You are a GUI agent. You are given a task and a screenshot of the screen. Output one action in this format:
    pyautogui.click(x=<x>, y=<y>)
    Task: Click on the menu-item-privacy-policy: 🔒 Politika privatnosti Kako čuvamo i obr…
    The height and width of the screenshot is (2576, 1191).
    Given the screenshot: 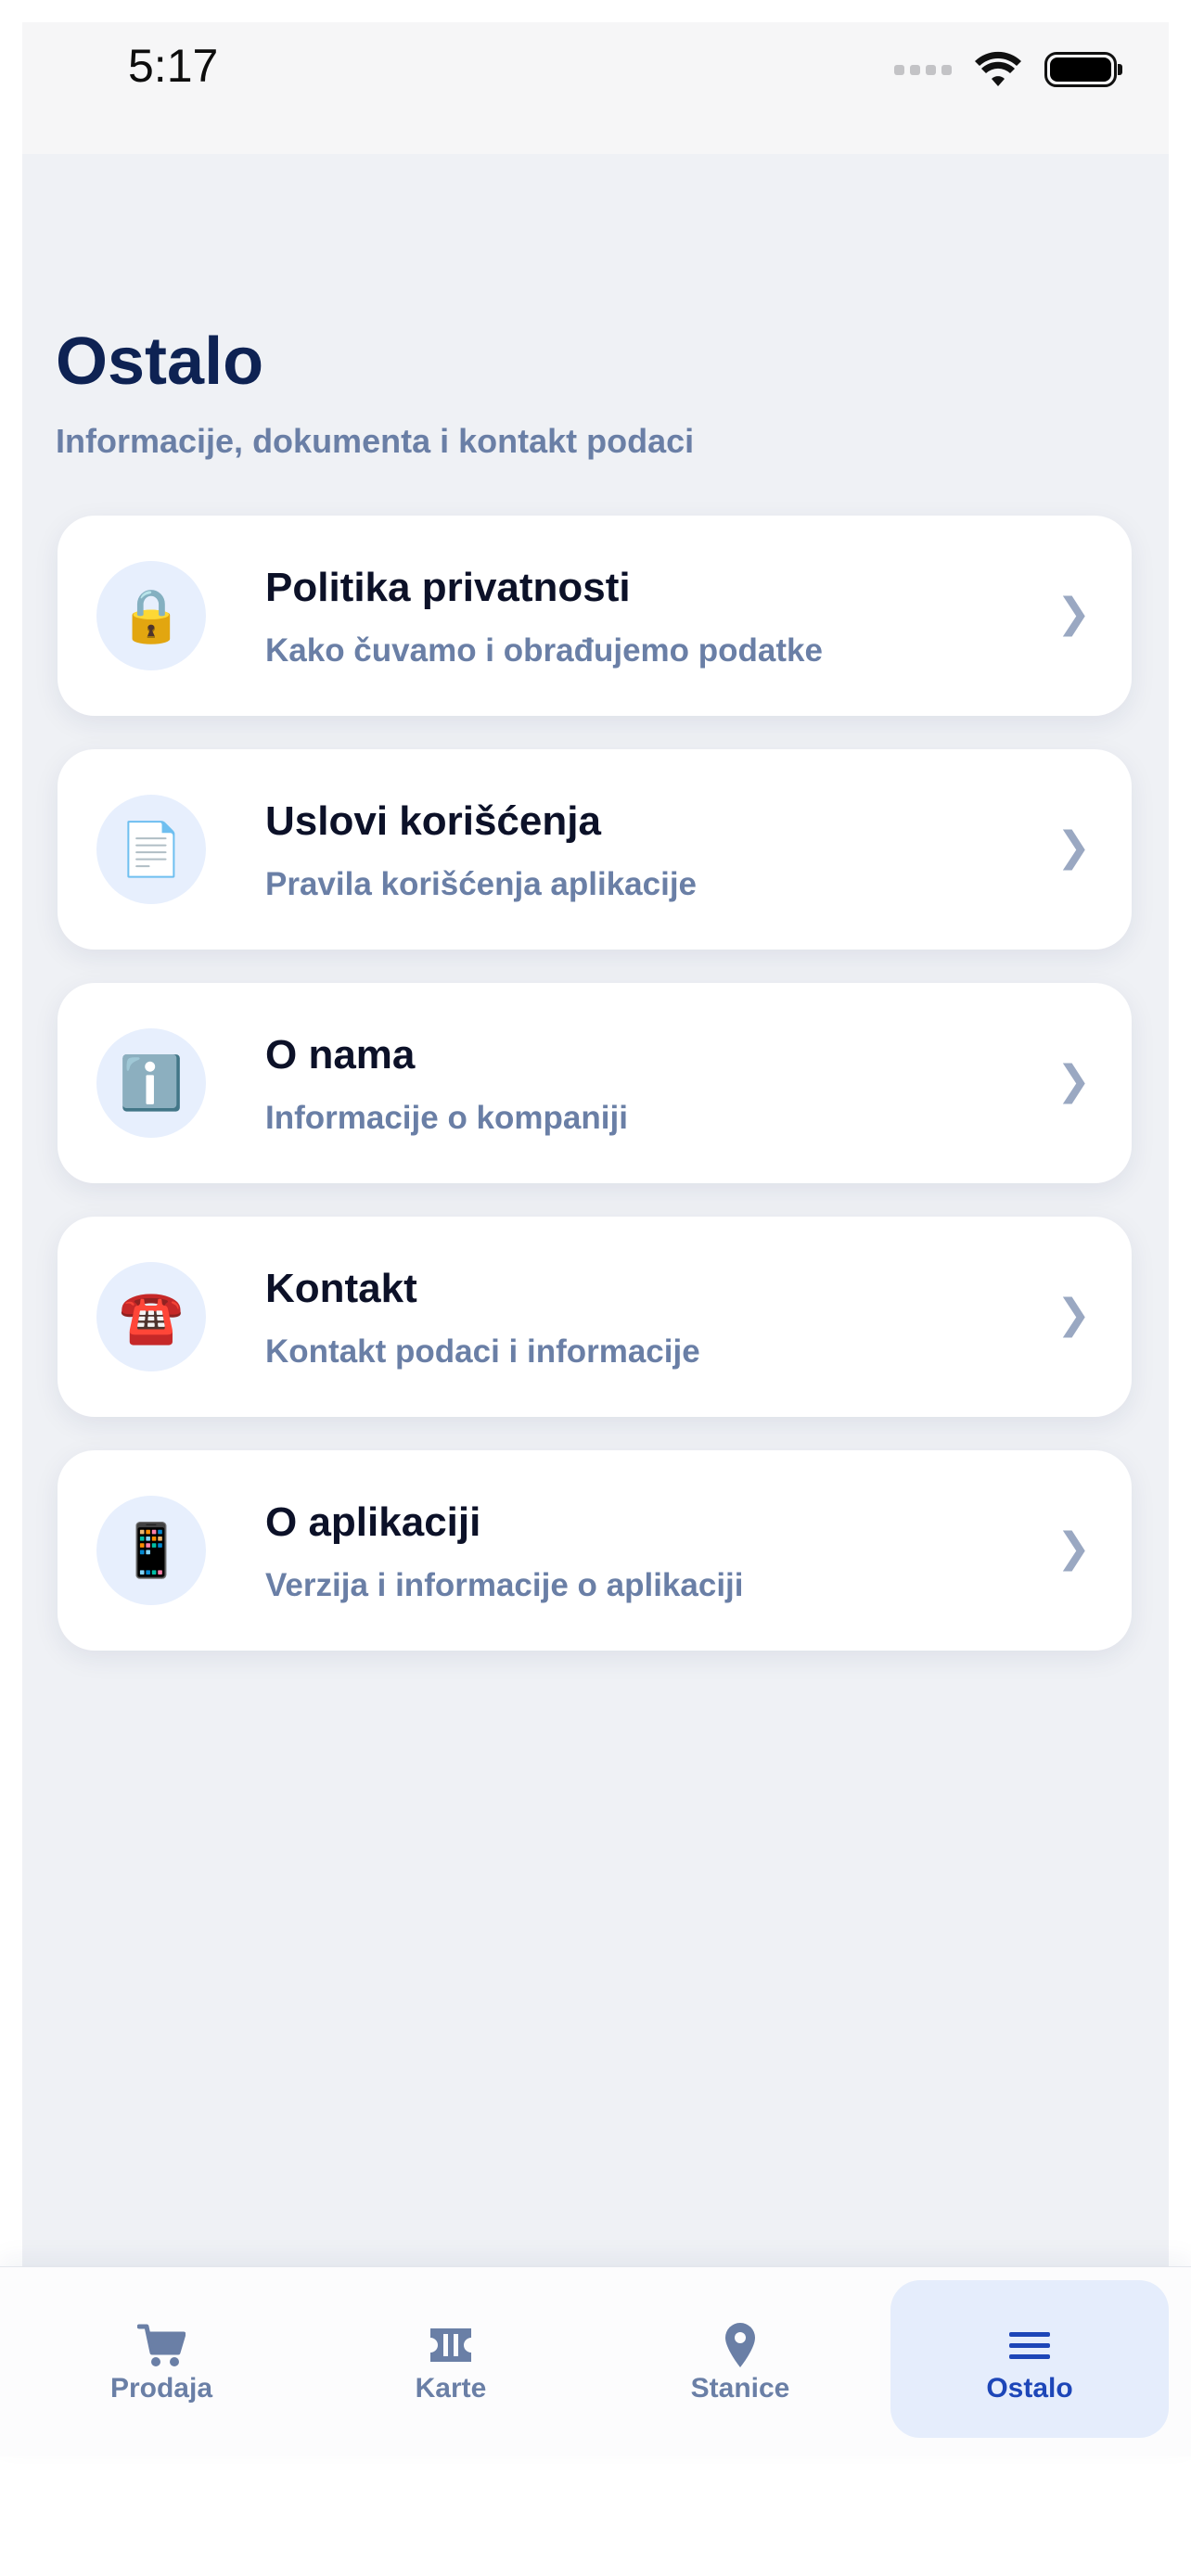 What is the action you would take?
    pyautogui.click(x=595, y=616)
    